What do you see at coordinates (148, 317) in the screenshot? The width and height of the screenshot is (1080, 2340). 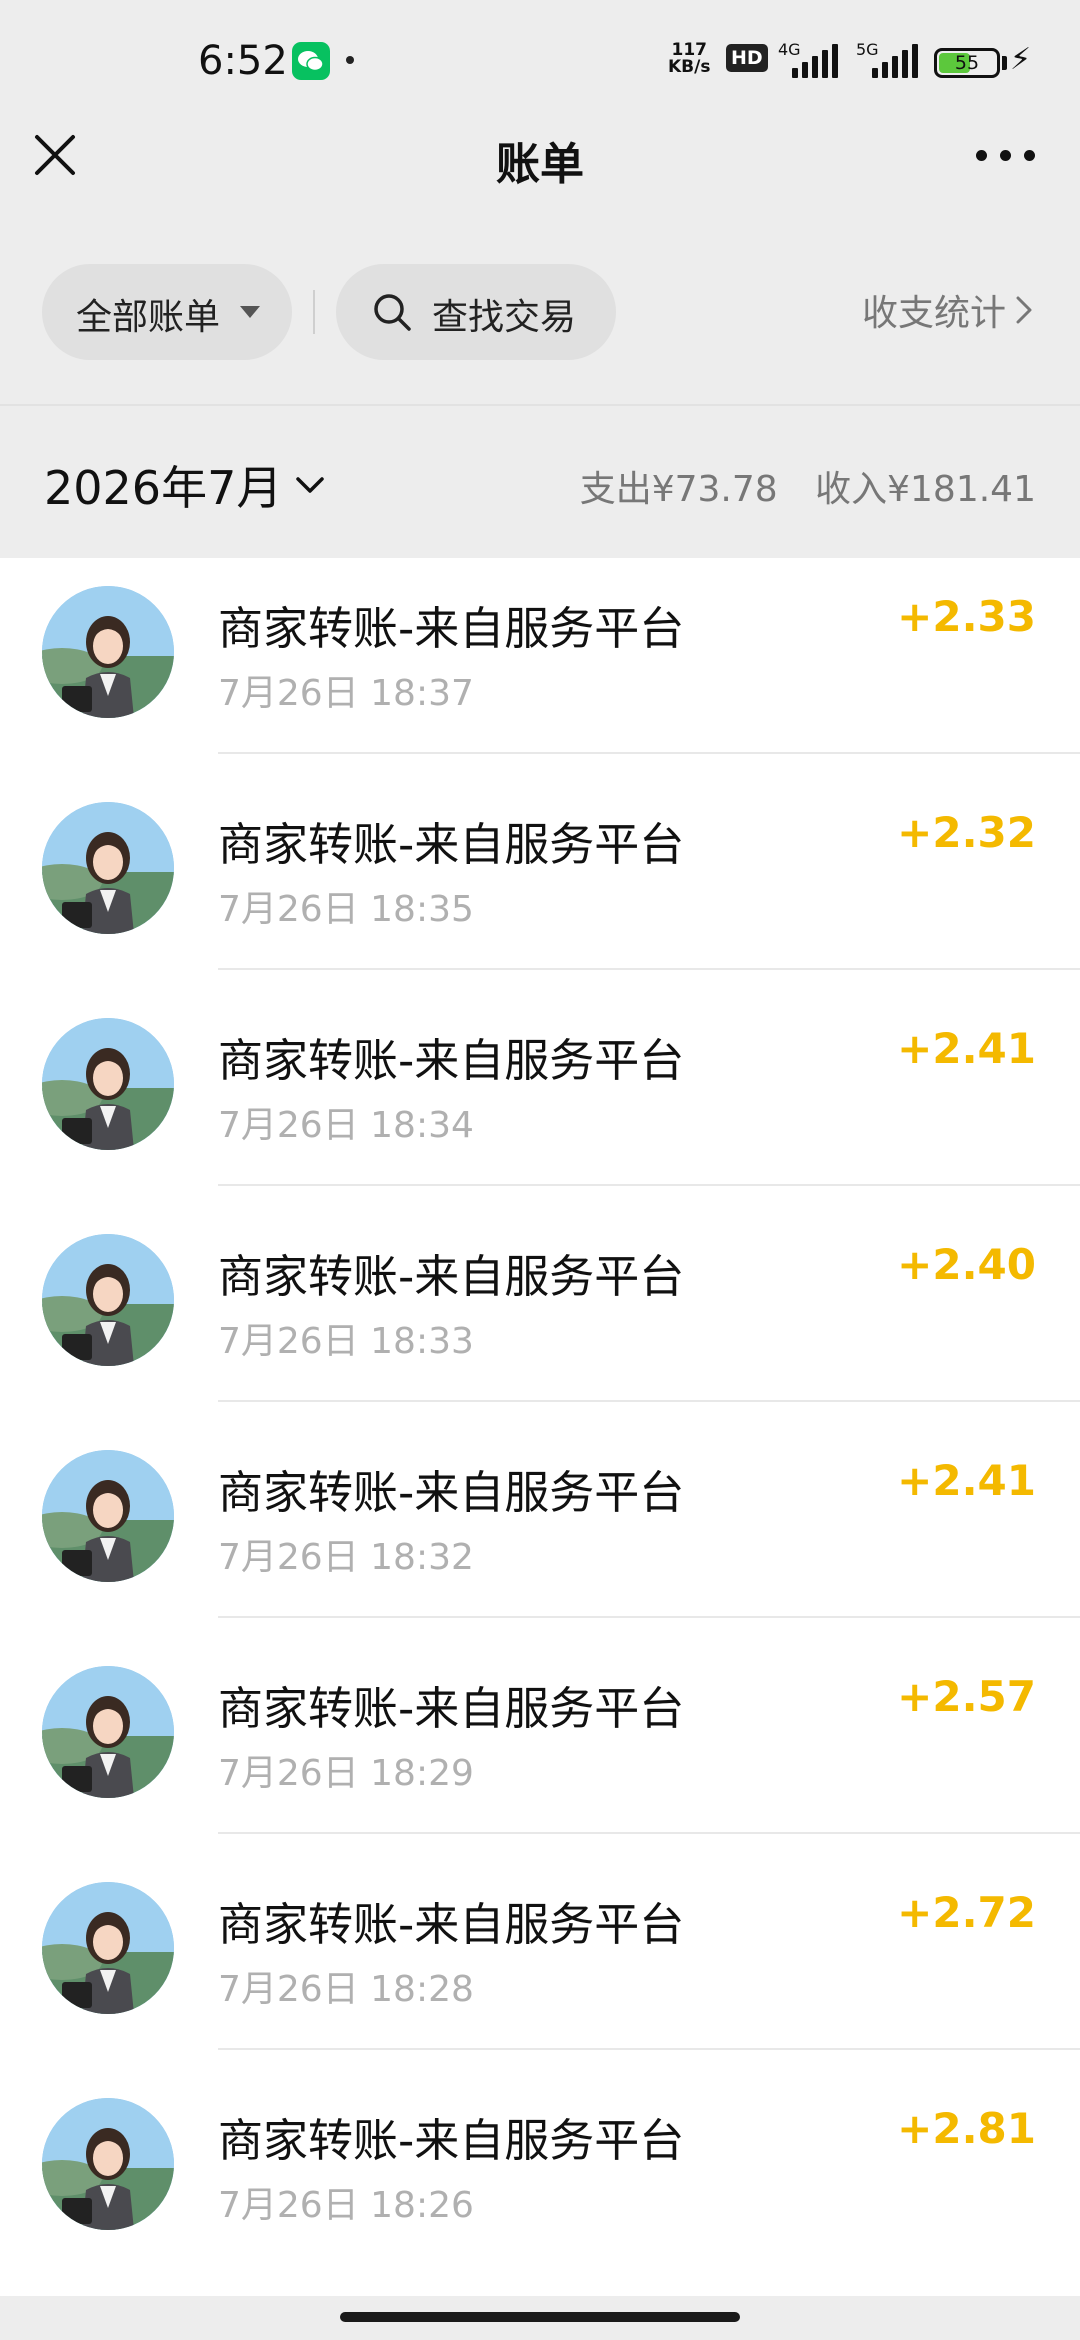 I see `all-bills-label: 全部账单` at bounding box center [148, 317].